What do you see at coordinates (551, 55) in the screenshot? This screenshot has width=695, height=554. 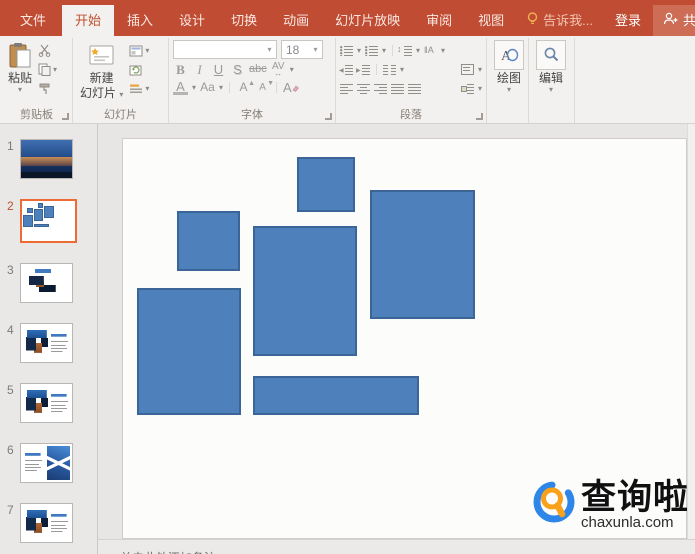 I see `magnifier-icon` at bounding box center [551, 55].